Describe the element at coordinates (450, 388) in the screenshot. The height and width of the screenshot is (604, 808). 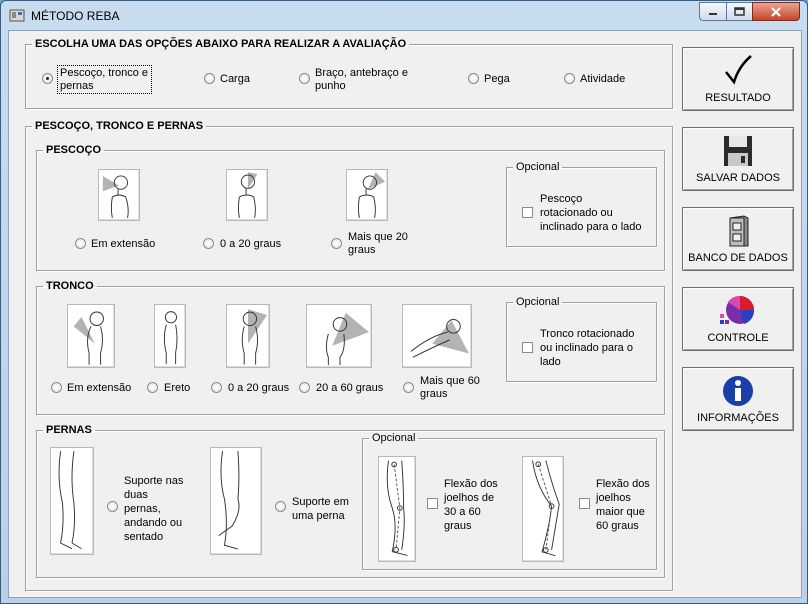
I see `trunk-over-60-label: Mais que 60 graus` at that location.